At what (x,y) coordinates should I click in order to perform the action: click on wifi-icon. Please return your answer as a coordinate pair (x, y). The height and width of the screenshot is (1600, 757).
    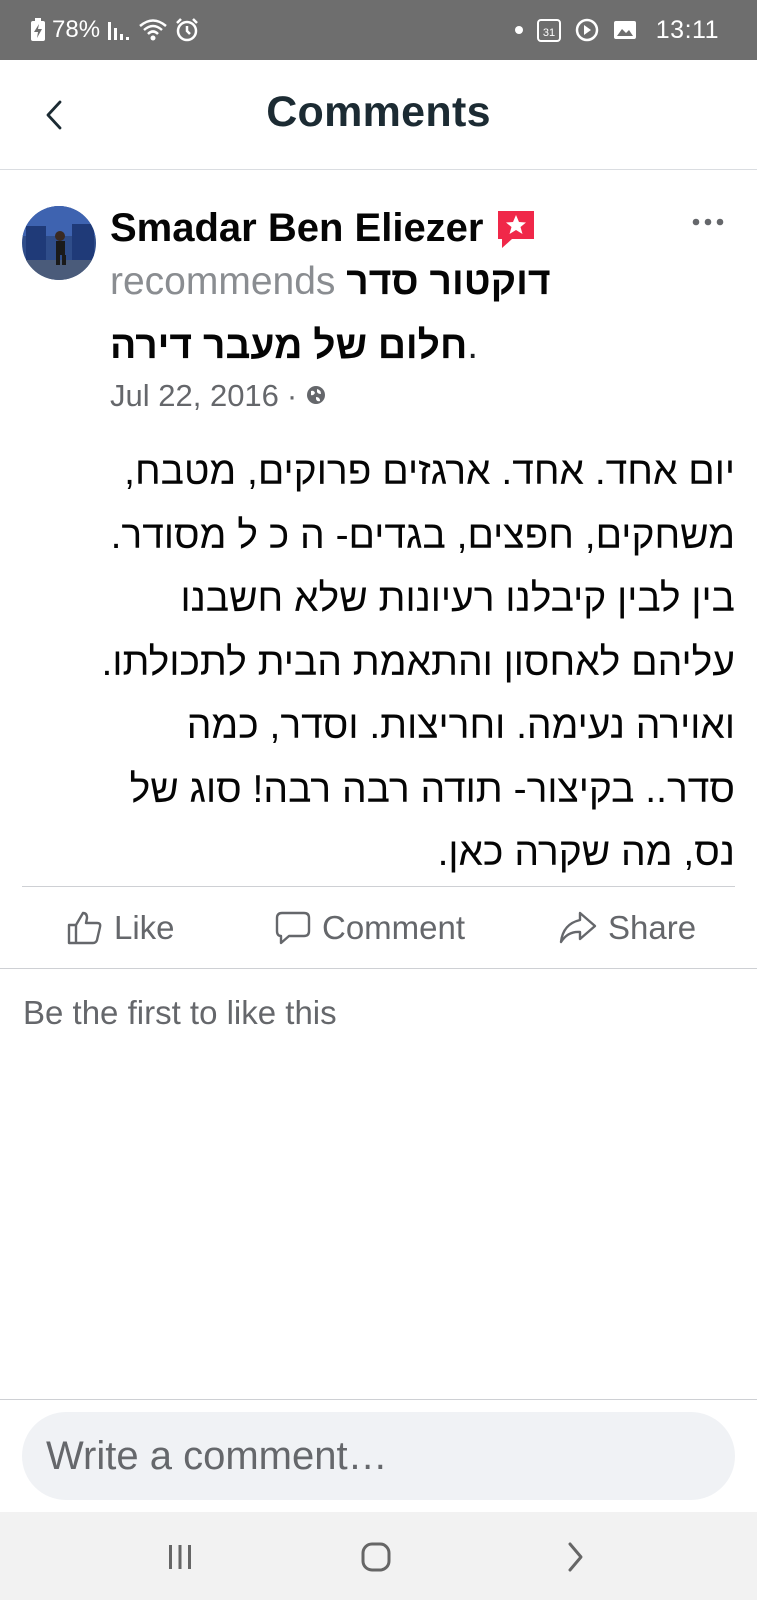
    Looking at the image, I should click on (153, 30).